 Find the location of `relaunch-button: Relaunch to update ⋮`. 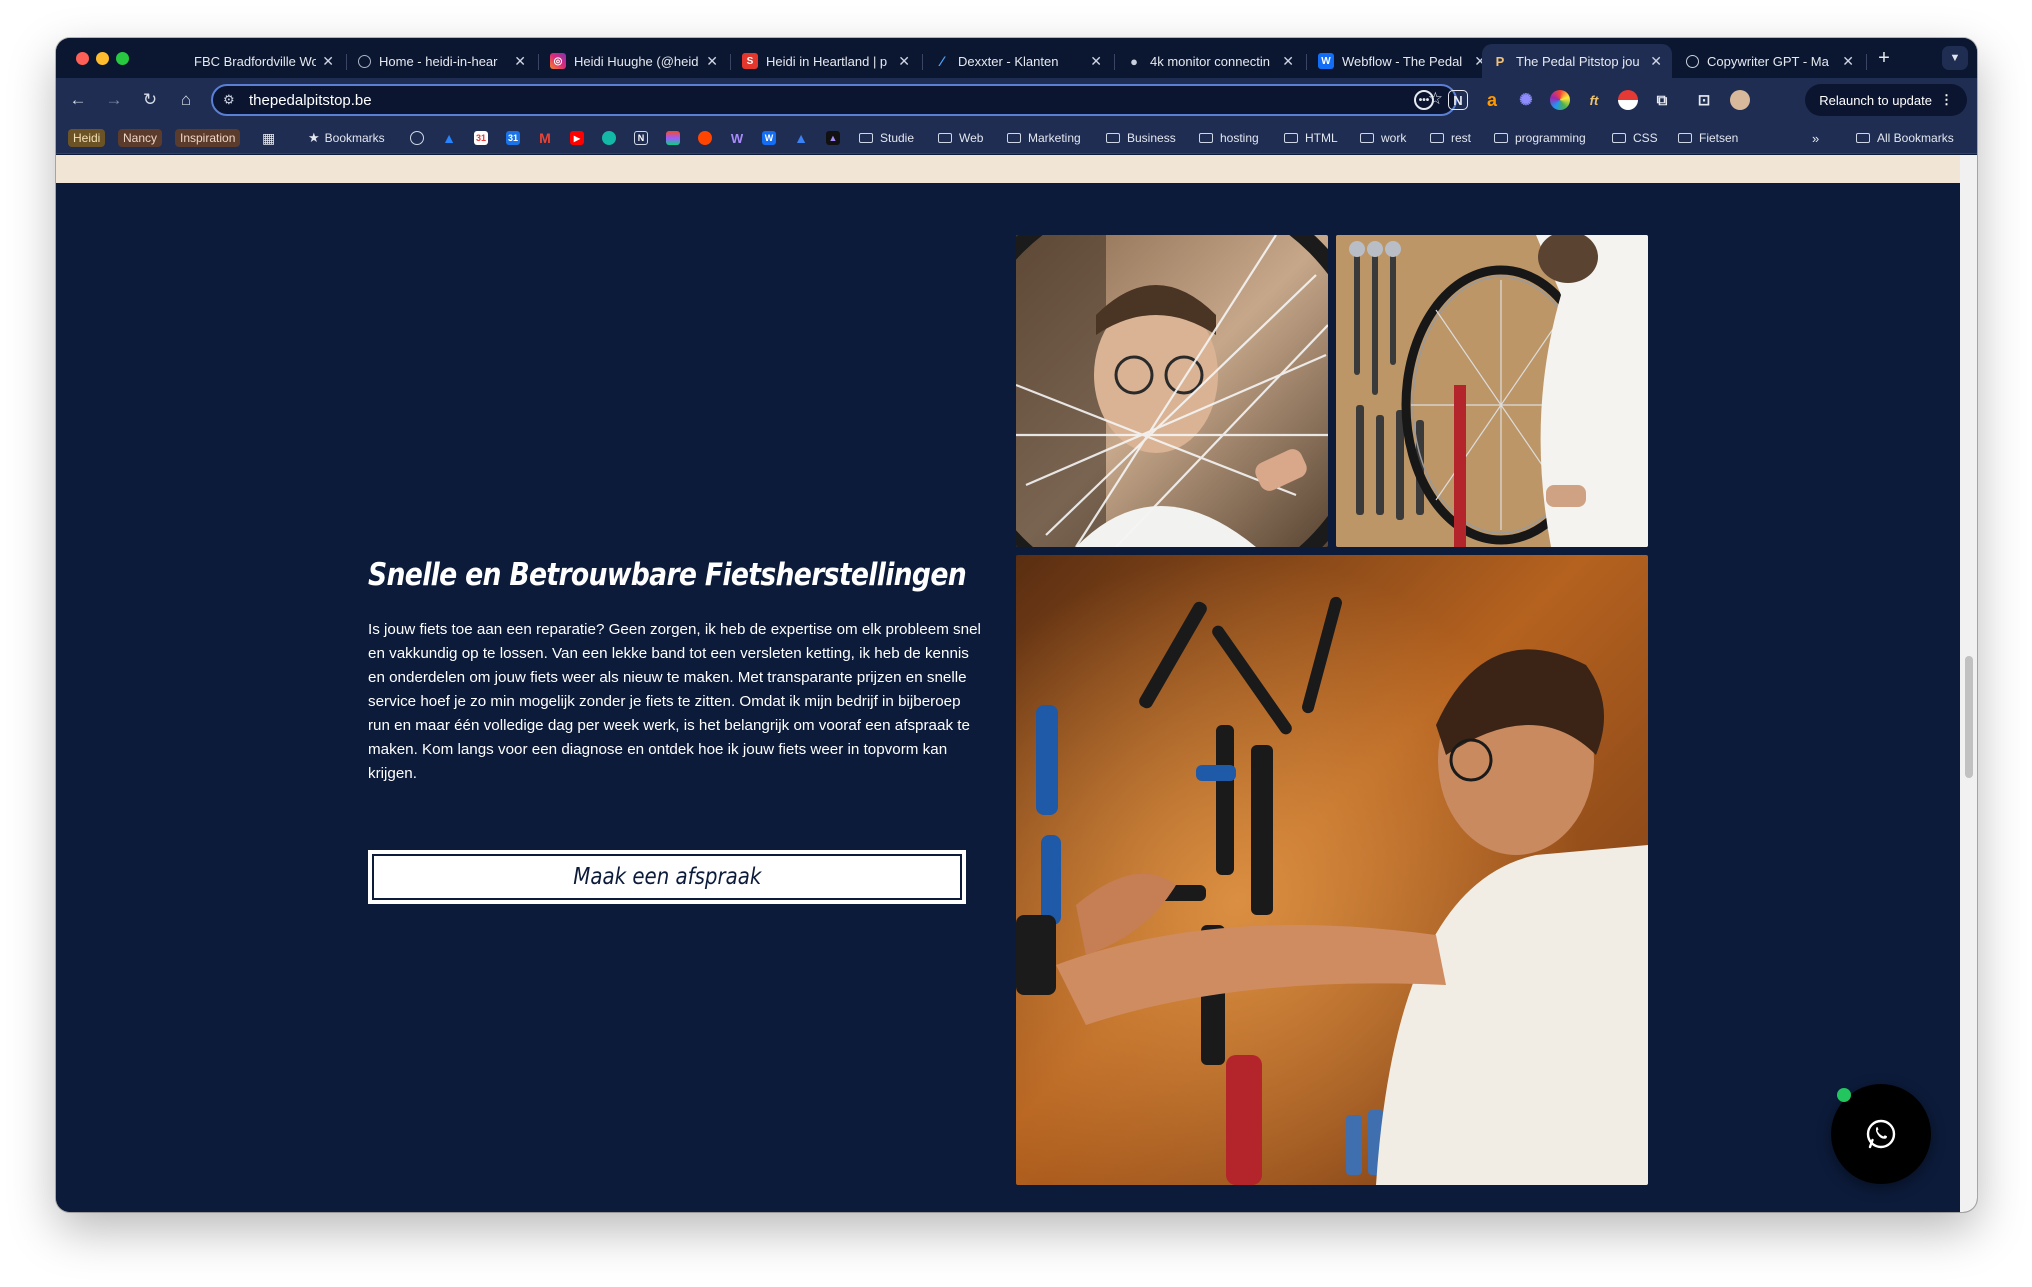

relaunch-button: Relaunch to update ⋮ is located at coordinates (1886, 100).